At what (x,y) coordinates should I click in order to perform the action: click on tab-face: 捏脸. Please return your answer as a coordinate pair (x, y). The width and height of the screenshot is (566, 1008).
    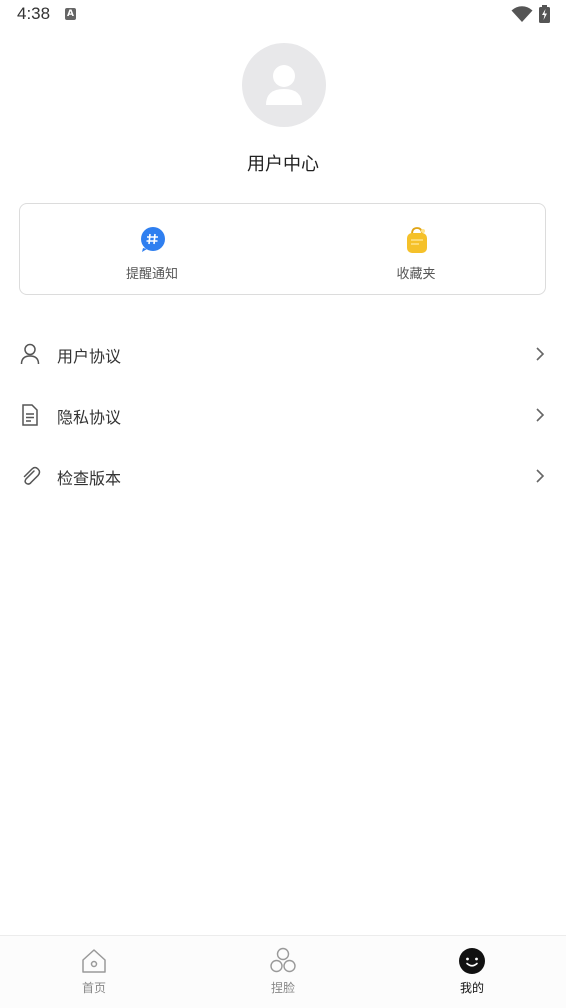
    Looking at the image, I should click on (283, 972).